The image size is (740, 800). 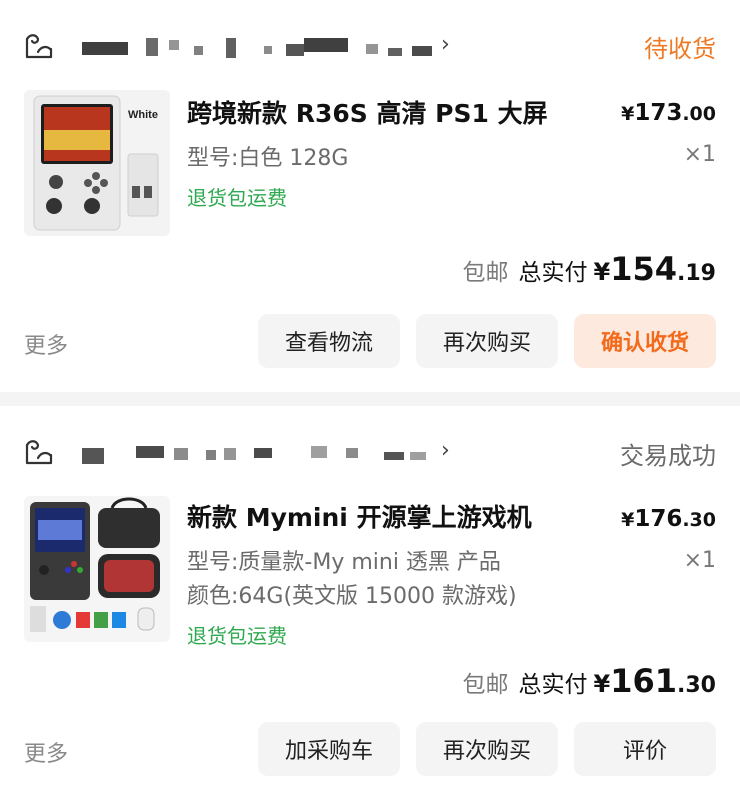 I want to click on total-integer: 154, so click(x=644, y=269).